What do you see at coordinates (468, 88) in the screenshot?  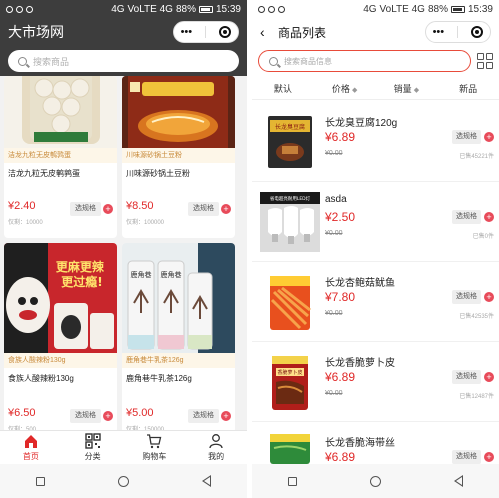 I see `sort-tab-new: 新品` at bounding box center [468, 88].